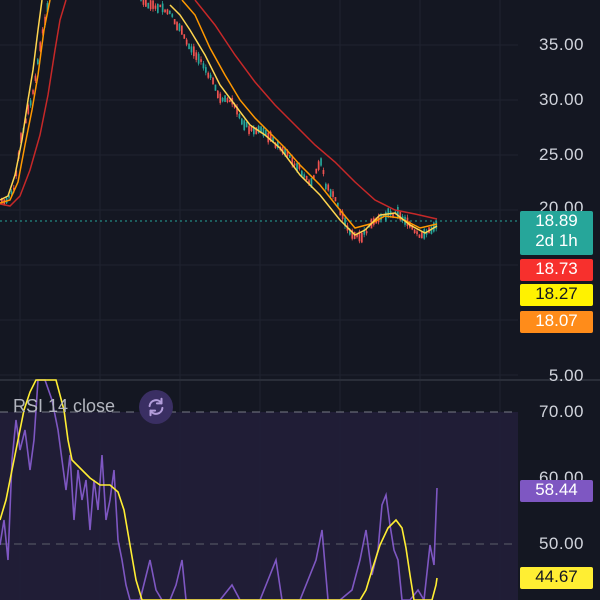 This screenshot has width=600, height=600. What do you see at coordinates (556, 270) in the screenshot?
I see `ma-red-price-tag: 18.73` at bounding box center [556, 270].